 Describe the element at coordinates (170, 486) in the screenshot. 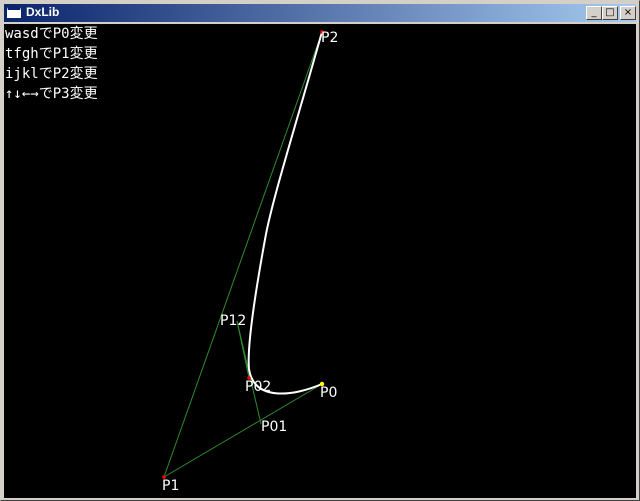

I see `label-p1: P1` at that location.